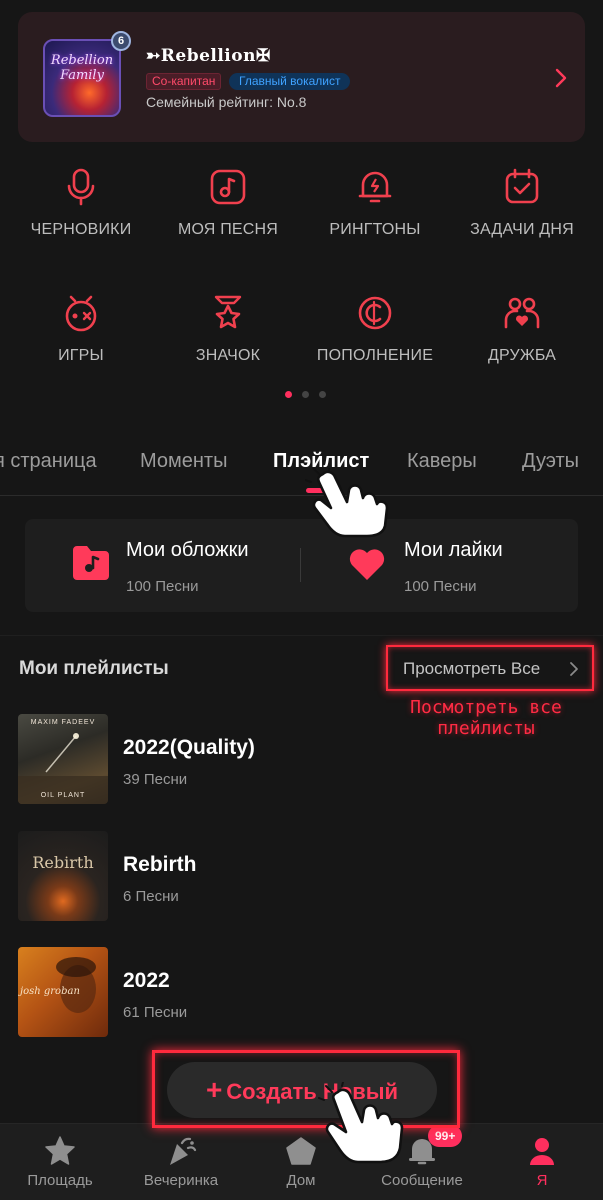 The height and width of the screenshot is (1200, 603). What do you see at coordinates (300, 565) in the screenshot?
I see `library-divider` at bounding box center [300, 565].